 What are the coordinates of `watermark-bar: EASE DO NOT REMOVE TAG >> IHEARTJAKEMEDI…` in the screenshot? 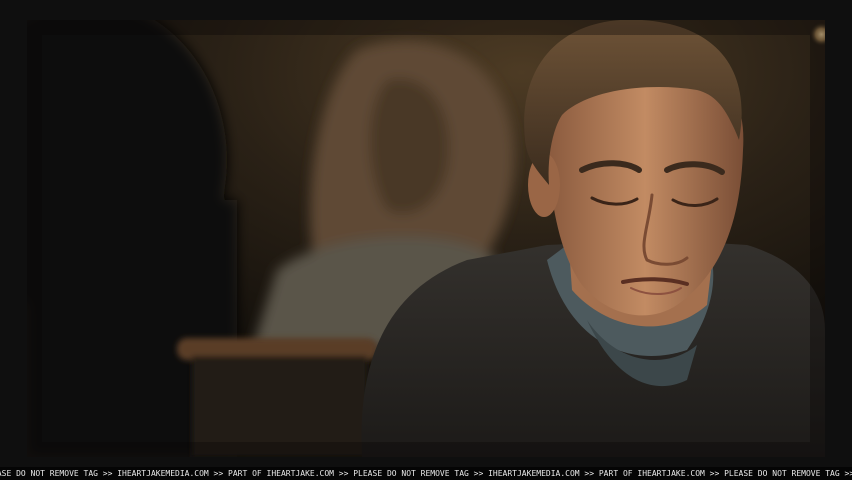 It's located at (426, 473).